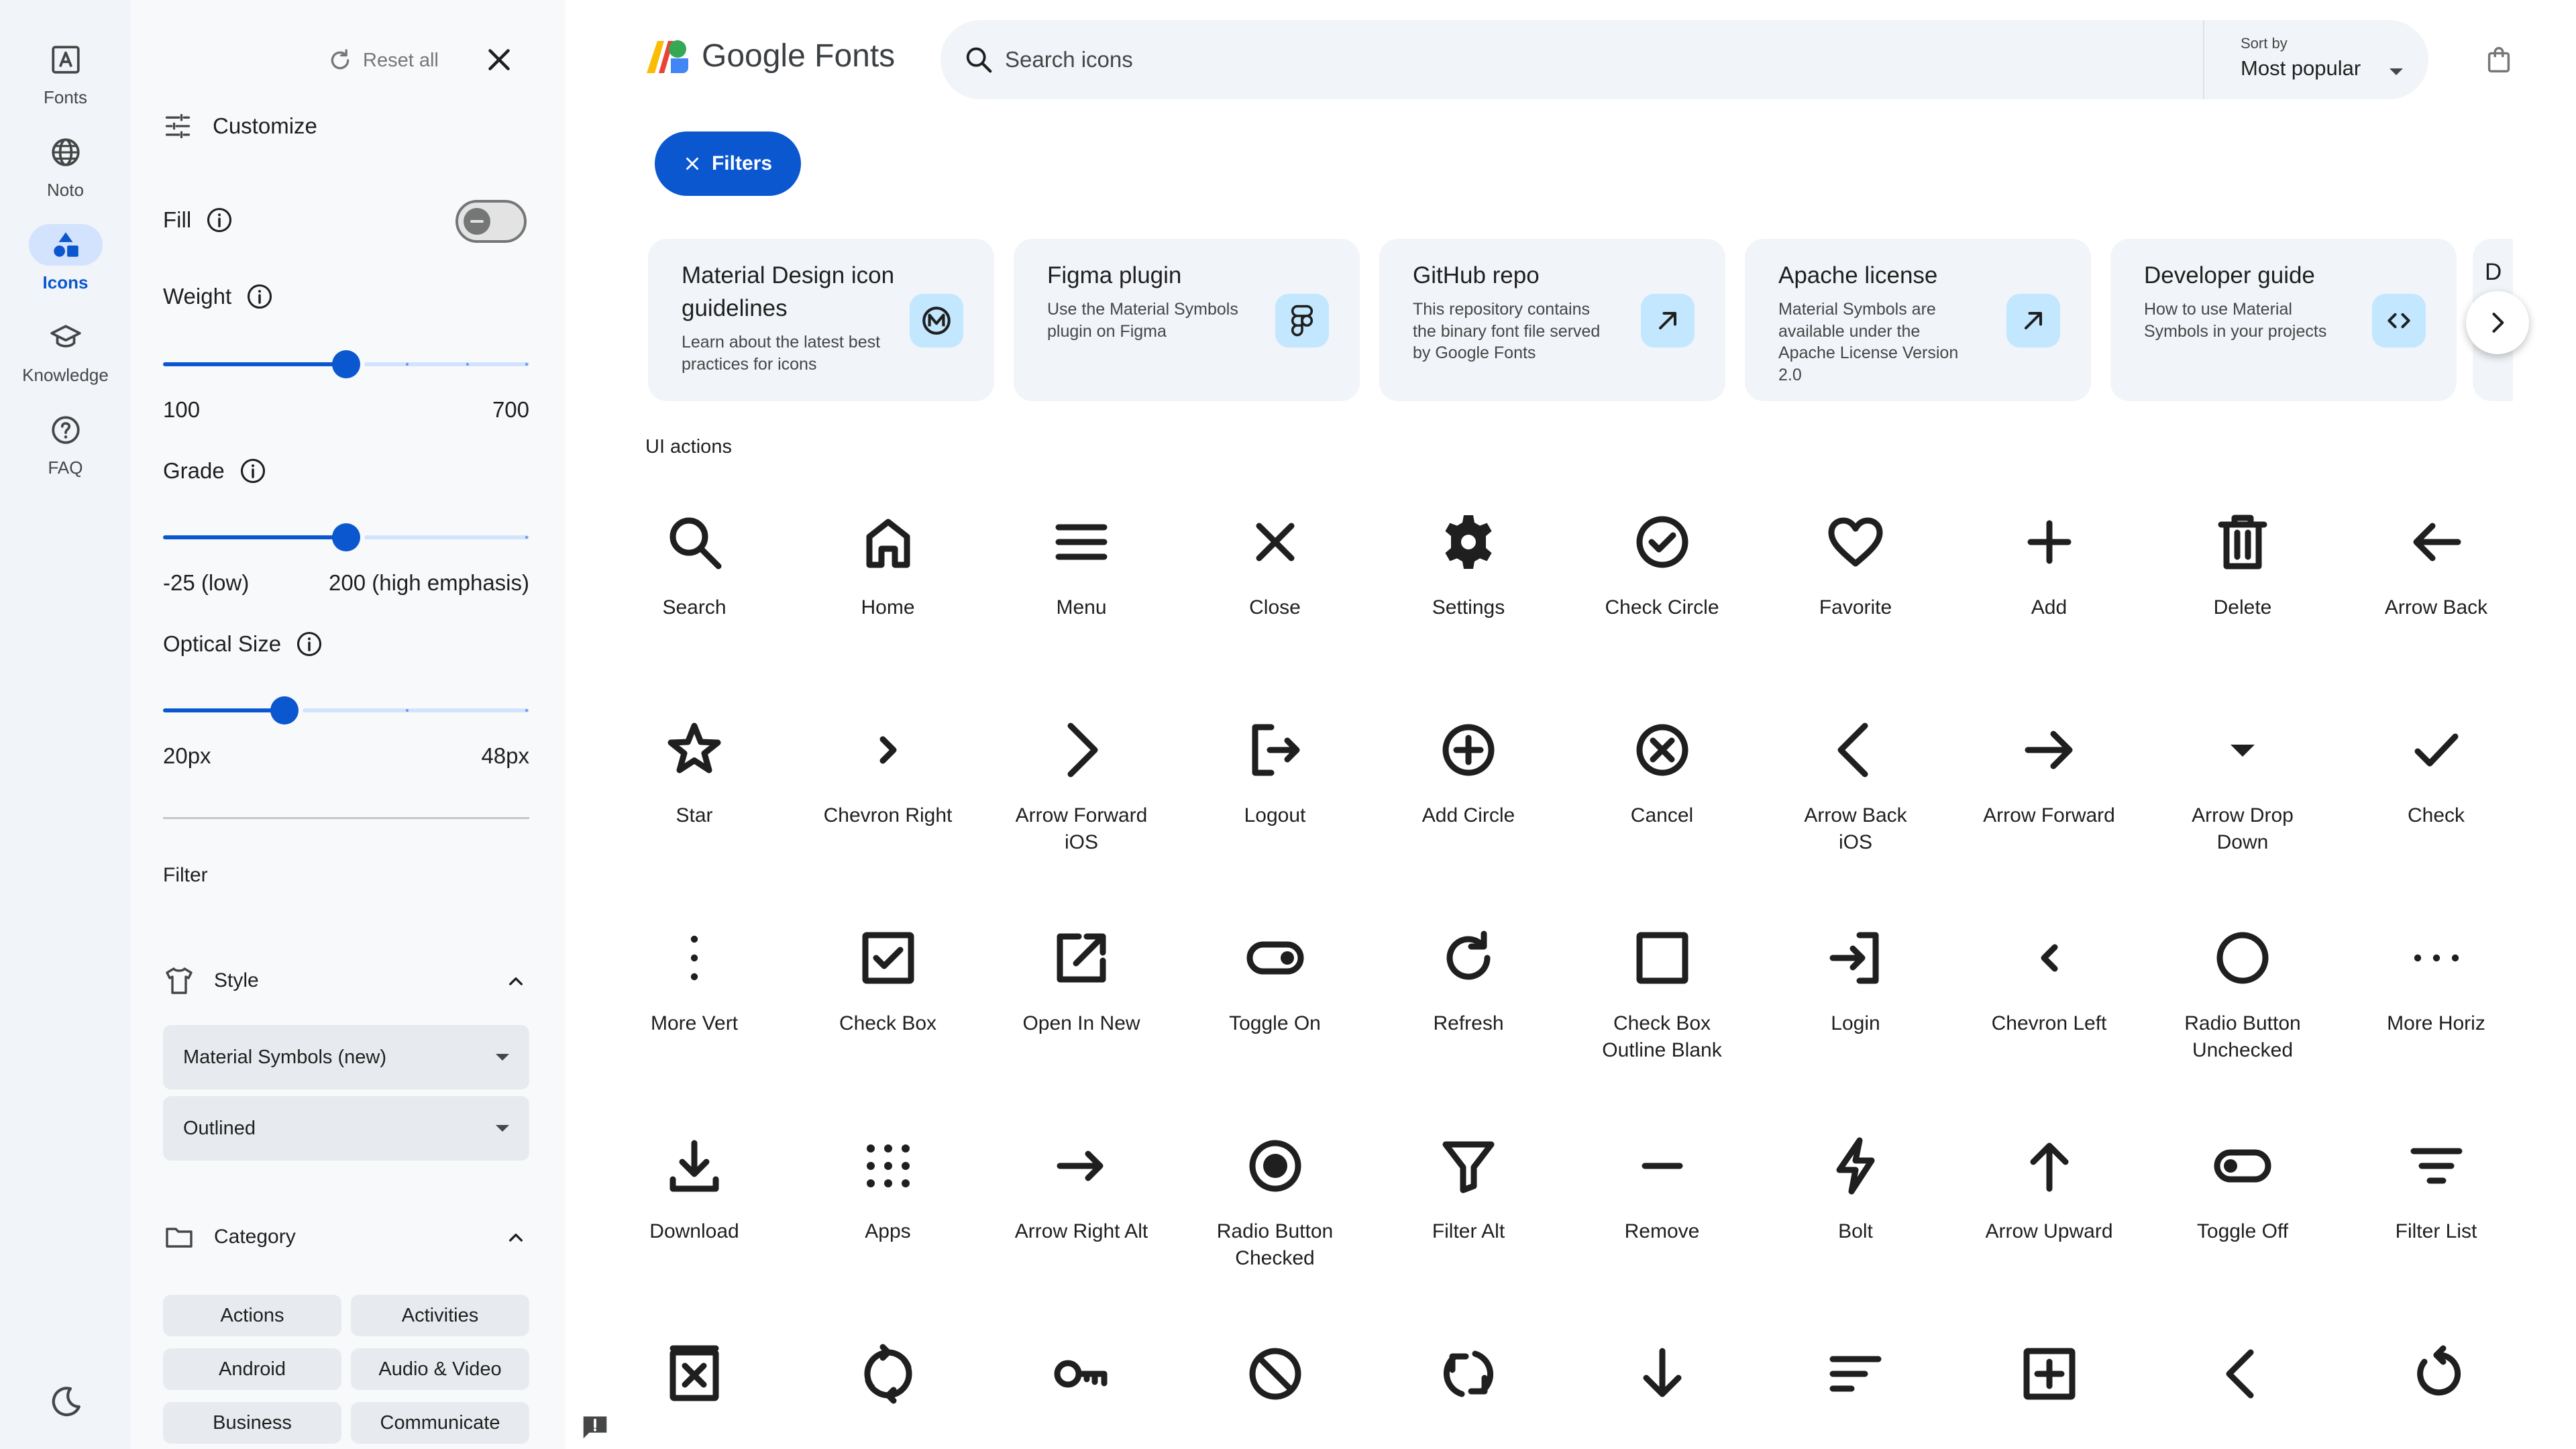  What do you see at coordinates (252, 1315) in the screenshot?
I see `category-chip: Actions` at bounding box center [252, 1315].